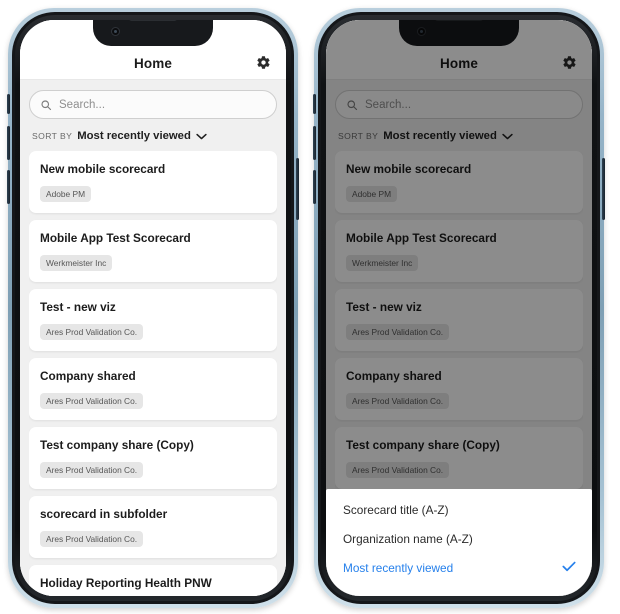  I want to click on sort-by-value: Most recently viewed, so click(134, 135).